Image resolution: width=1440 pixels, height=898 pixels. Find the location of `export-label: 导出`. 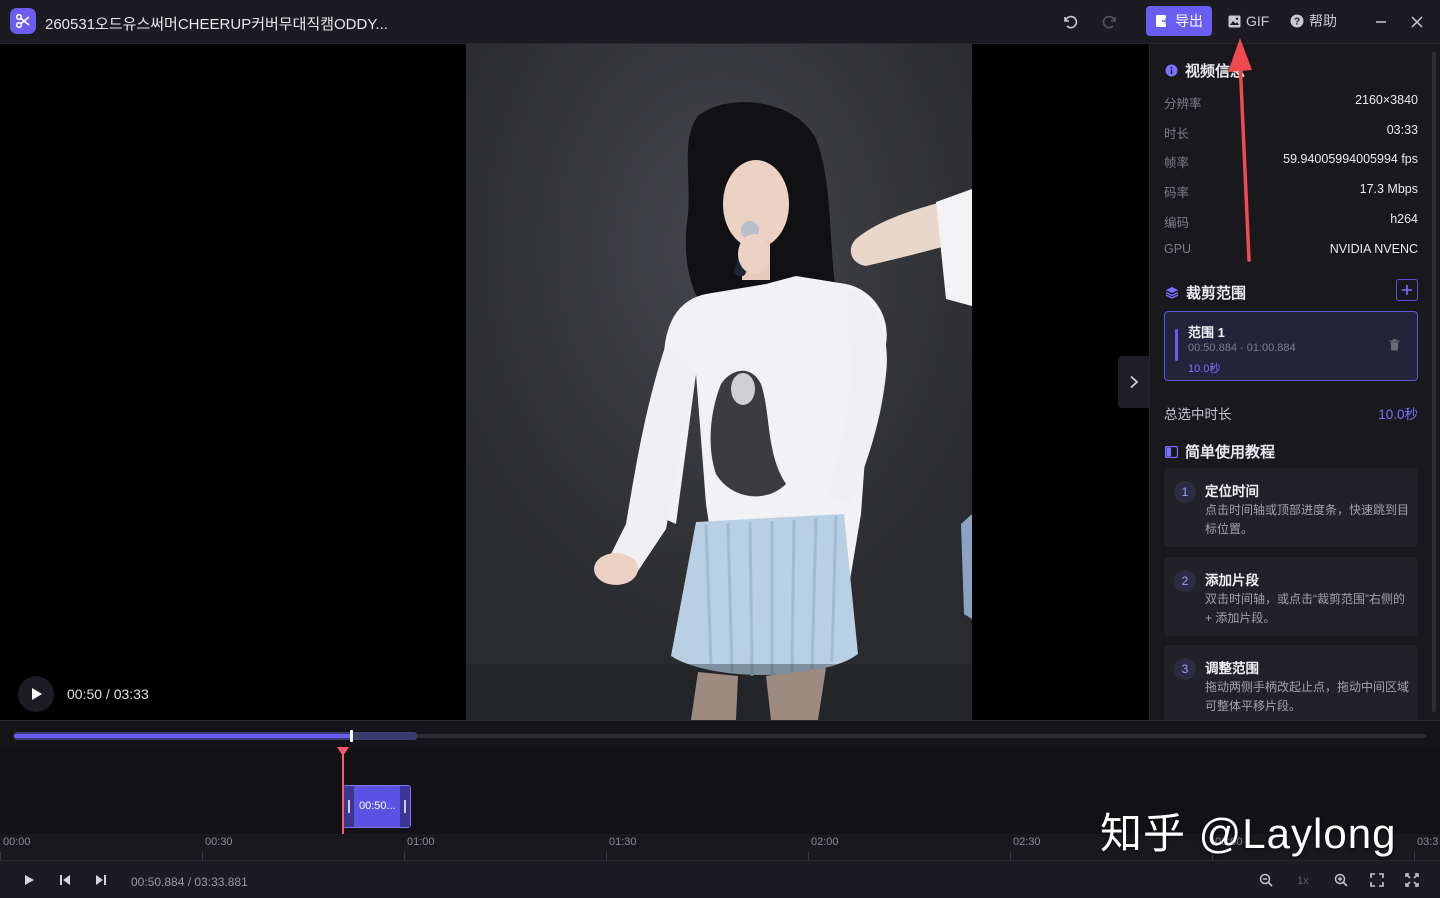

export-label: 导出 is located at coordinates (1189, 21).